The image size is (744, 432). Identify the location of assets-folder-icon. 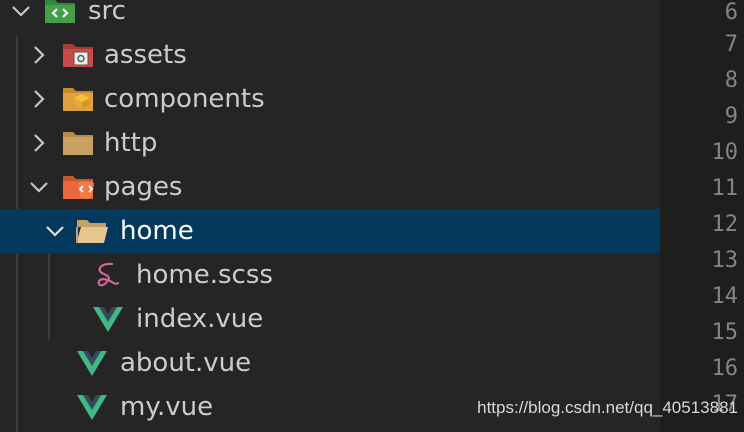
(78, 55).